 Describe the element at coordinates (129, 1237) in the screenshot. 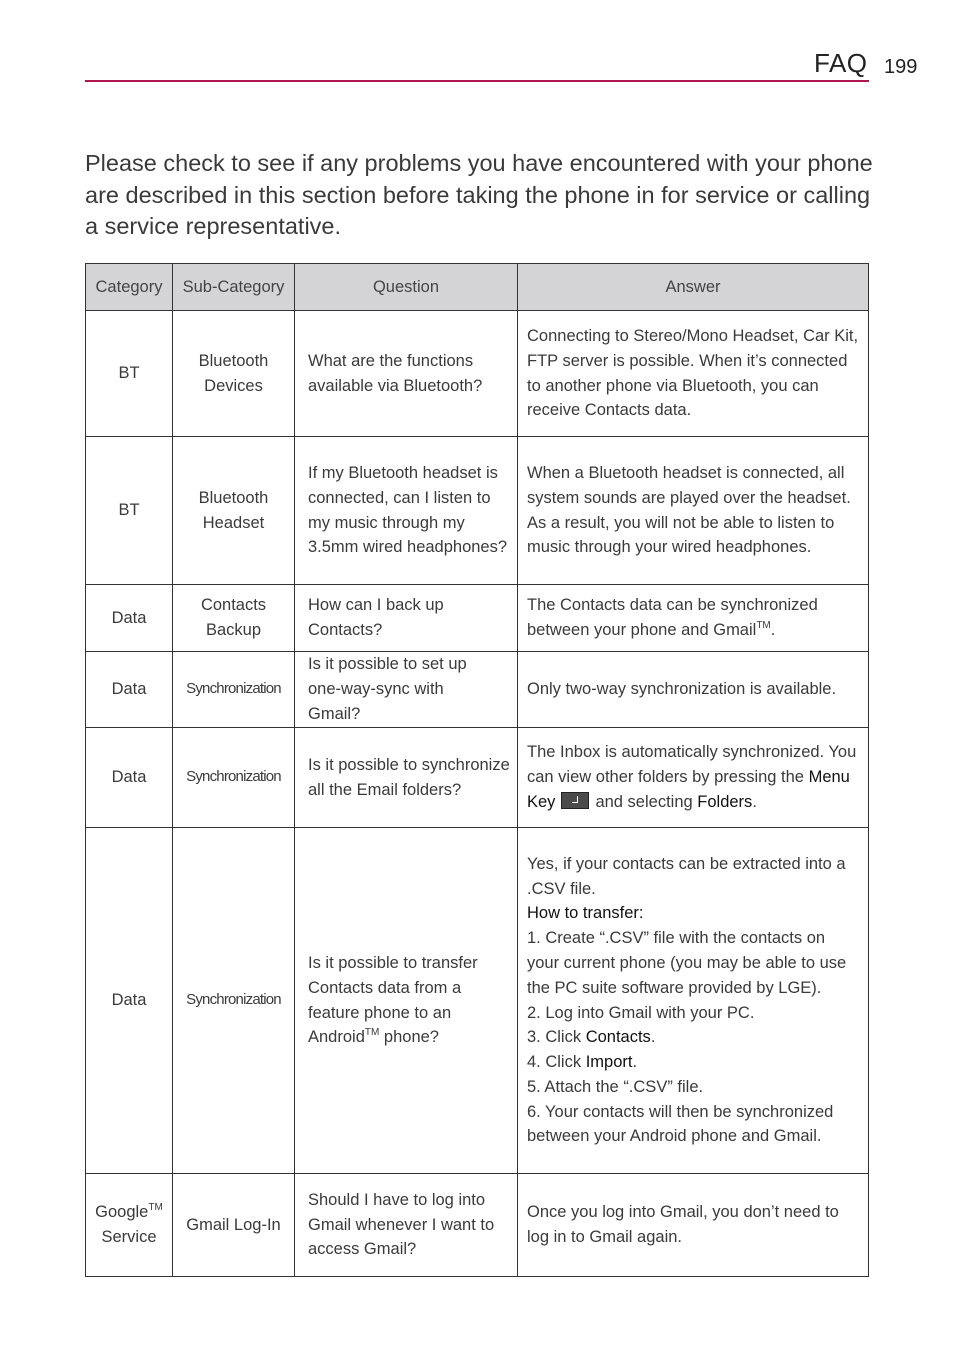

I see `category-text-2: Service` at that location.